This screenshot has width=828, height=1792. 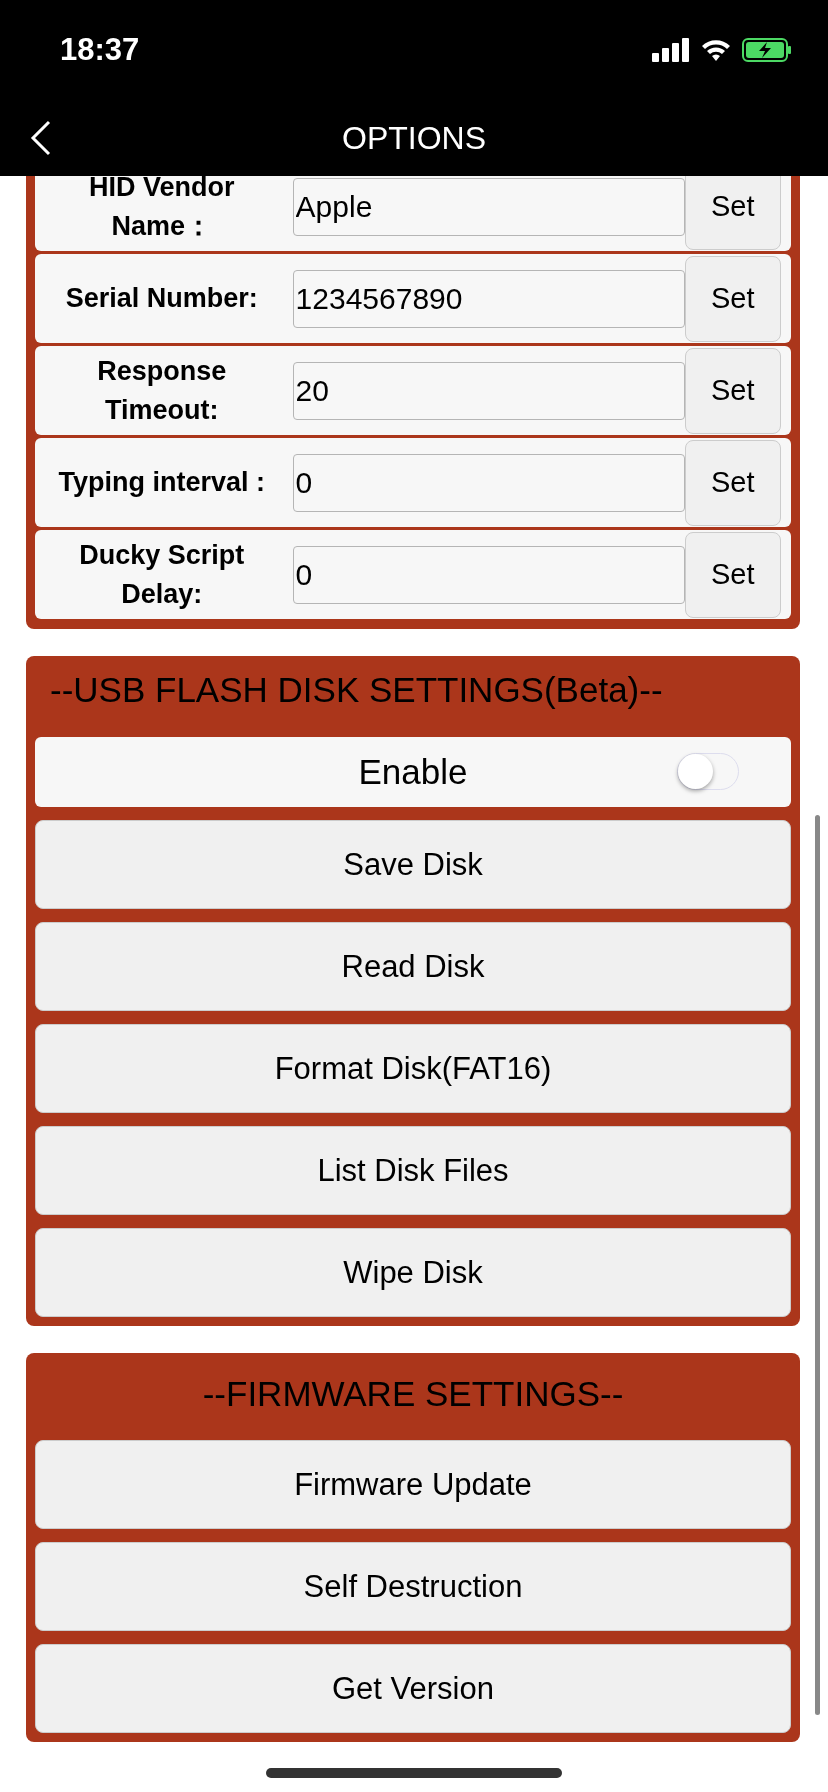 I want to click on action-button: Firmware Update, so click(x=413, y=1484).